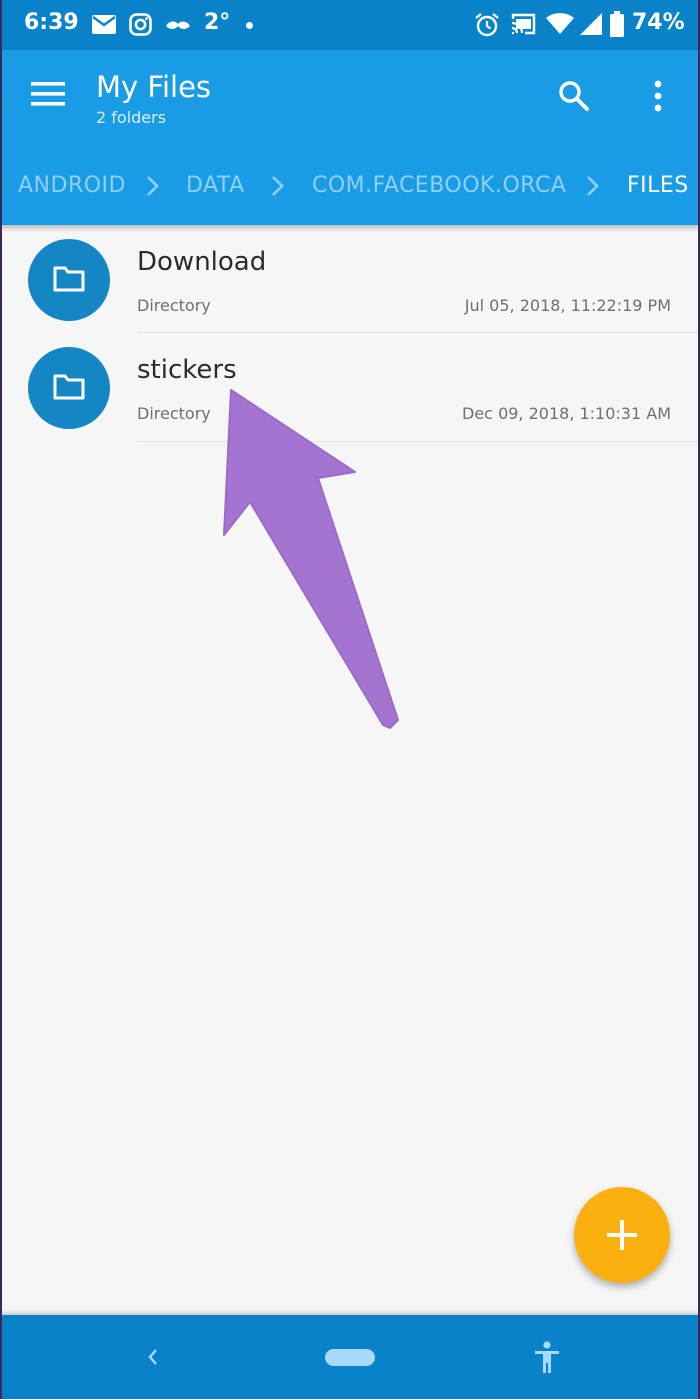 This screenshot has height=1399, width=700. I want to click on dot-icon, so click(249, 25).